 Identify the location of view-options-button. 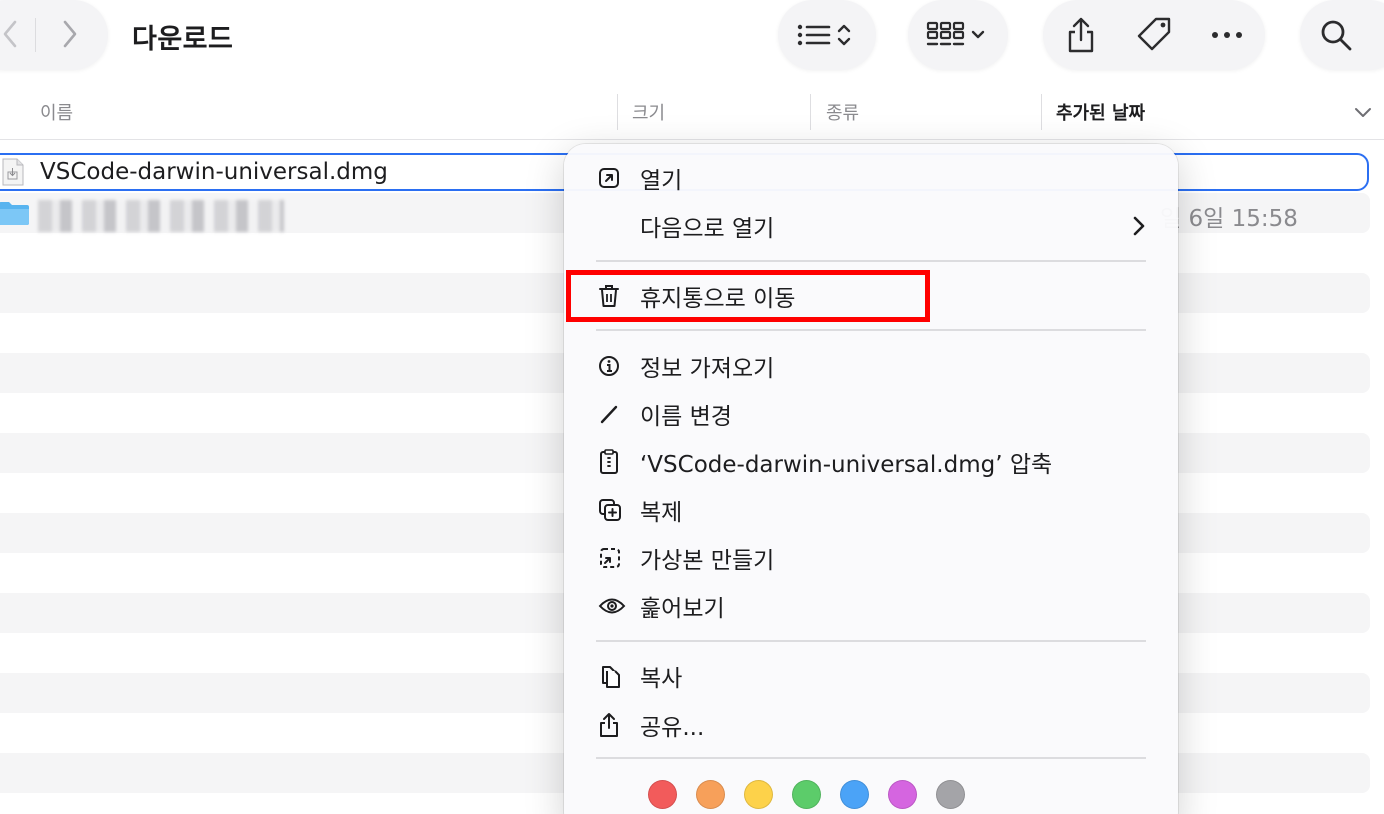
(827, 35).